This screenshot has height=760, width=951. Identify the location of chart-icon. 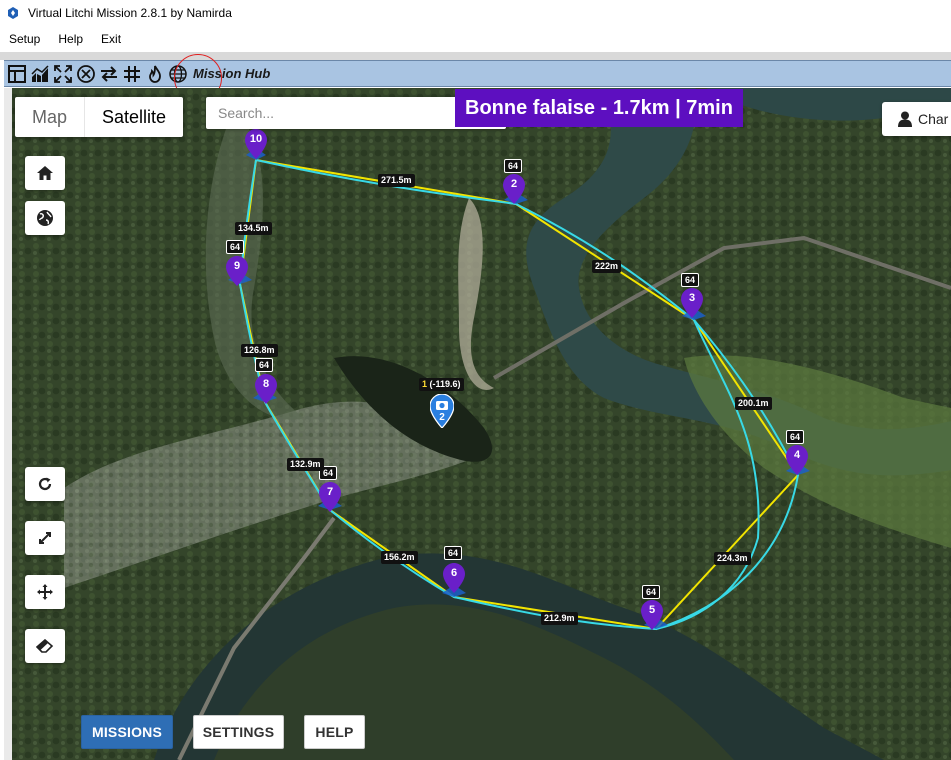
(40, 74).